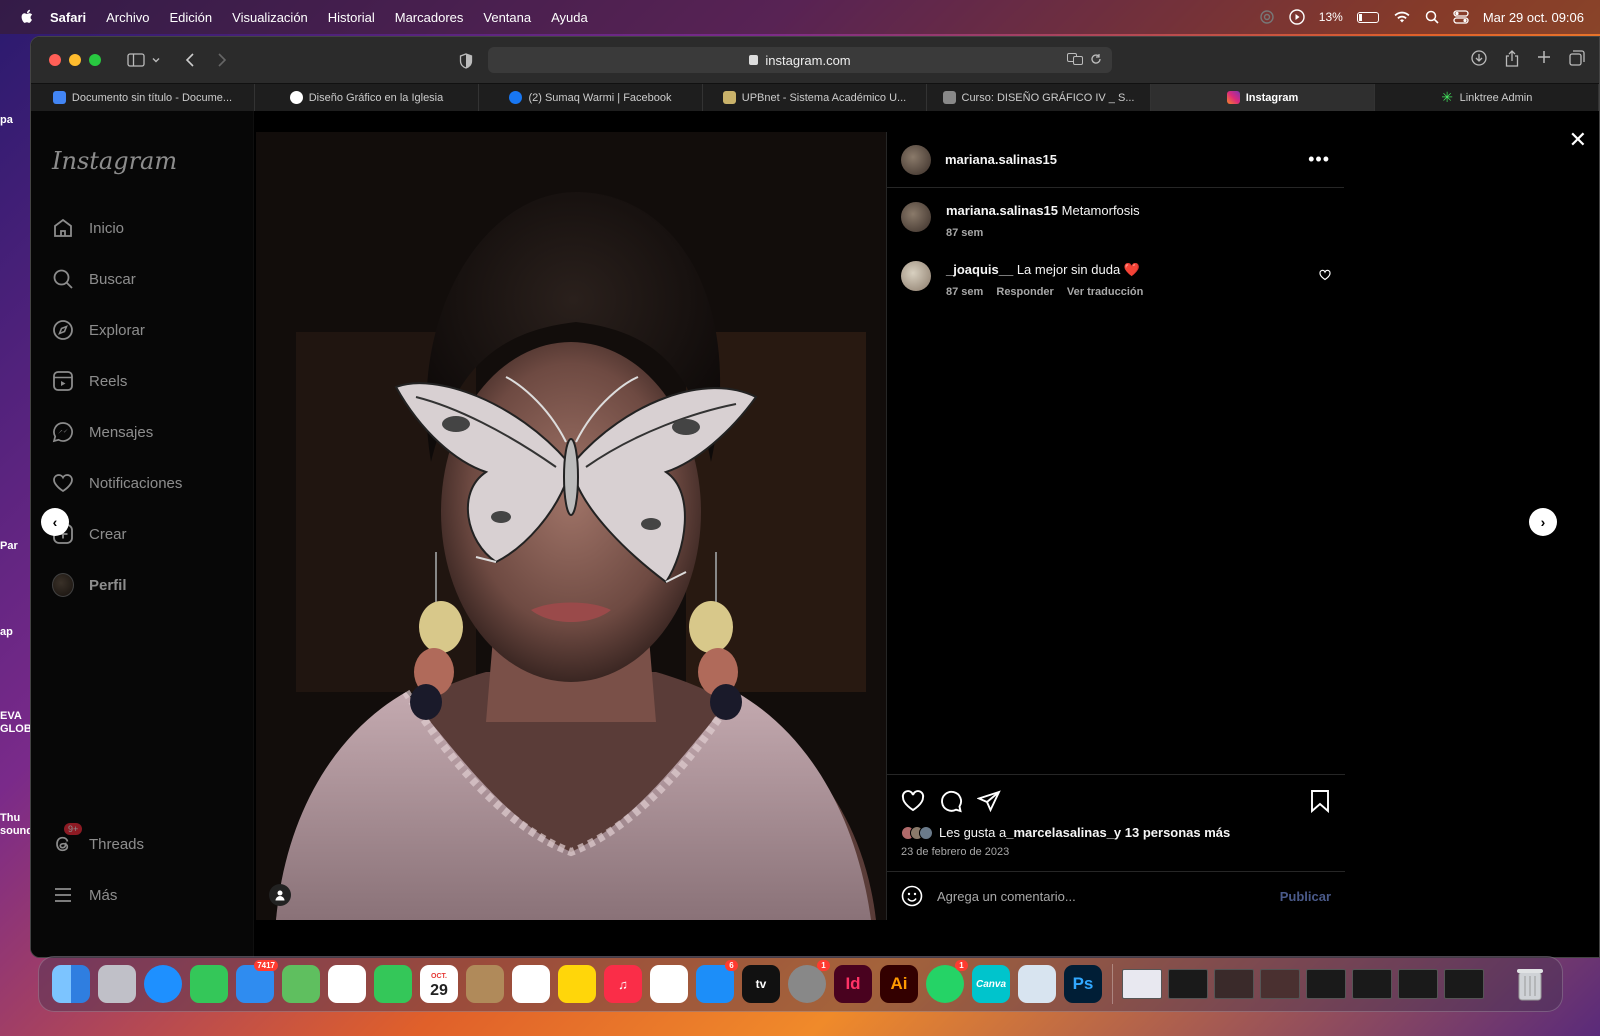 The height and width of the screenshot is (1036, 1600). Describe the element at coordinates (1325, 275) in the screenshot. I see `like-comment-icon` at that location.